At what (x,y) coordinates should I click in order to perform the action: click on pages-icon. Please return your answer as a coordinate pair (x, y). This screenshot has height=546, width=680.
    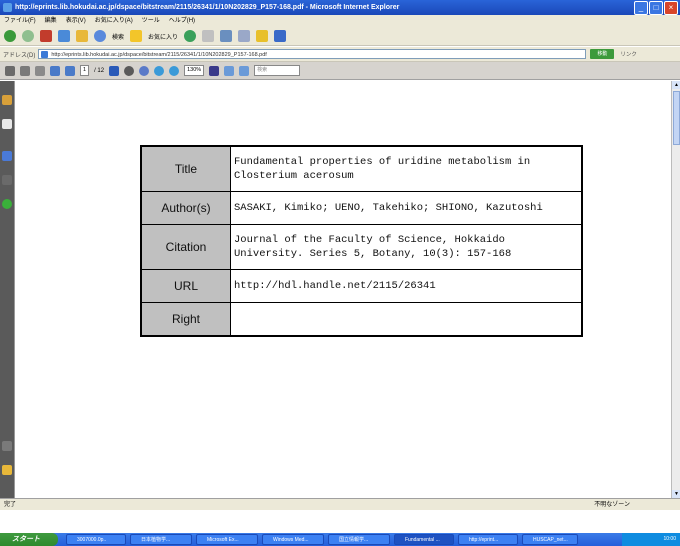
    Looking at the image, I should click on (7, 124).